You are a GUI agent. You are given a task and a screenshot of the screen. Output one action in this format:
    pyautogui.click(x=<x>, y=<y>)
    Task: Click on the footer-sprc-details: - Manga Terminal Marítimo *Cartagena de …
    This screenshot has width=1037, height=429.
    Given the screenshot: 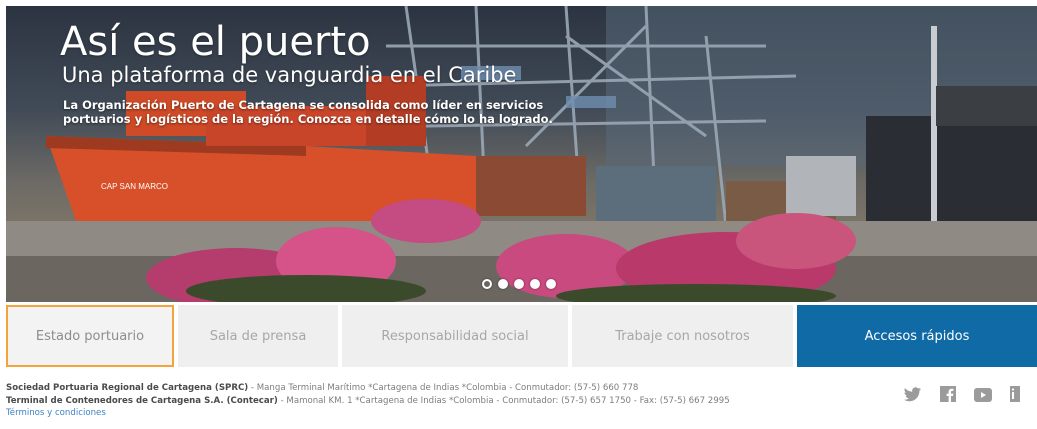 What is the action you would take?
    pyautogui.click(x=443, y=388)
    